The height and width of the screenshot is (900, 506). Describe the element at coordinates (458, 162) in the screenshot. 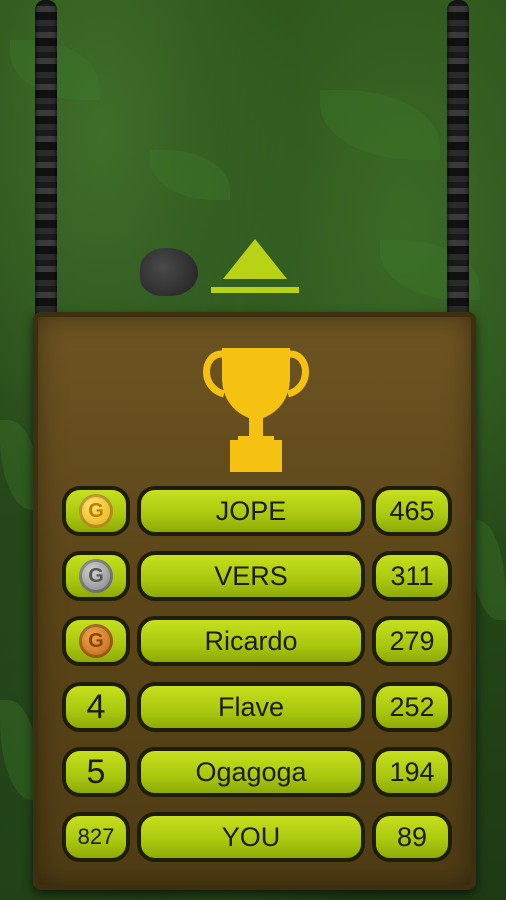

I see `right-chain` at that location.